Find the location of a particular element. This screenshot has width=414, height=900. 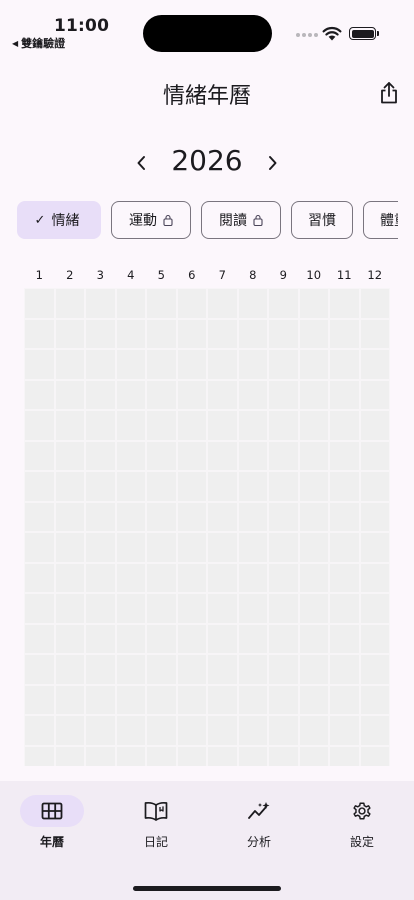

nav-item-analysis: 分析 is located at coordinates (259, 824).